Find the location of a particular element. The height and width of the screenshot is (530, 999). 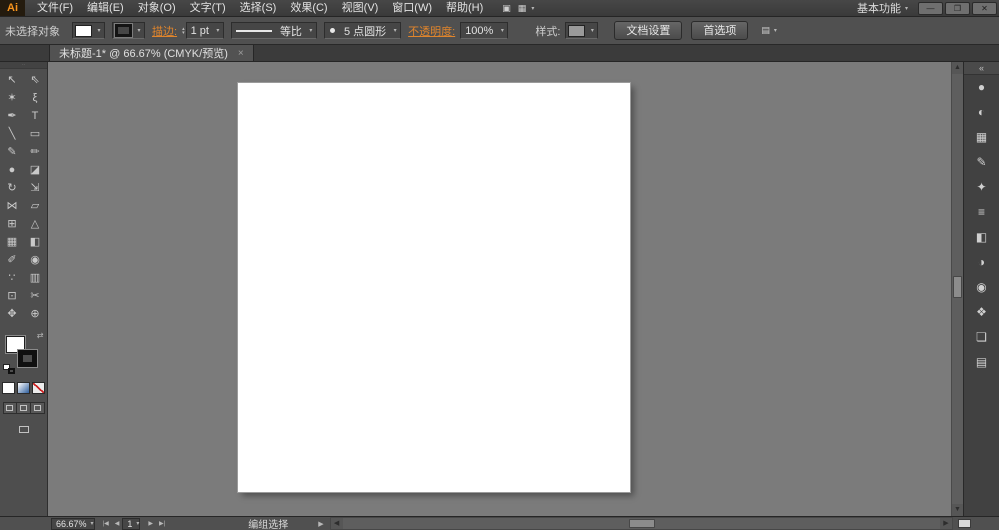

stepper-down-icon: ▾ is located at coordinates (183, 32).